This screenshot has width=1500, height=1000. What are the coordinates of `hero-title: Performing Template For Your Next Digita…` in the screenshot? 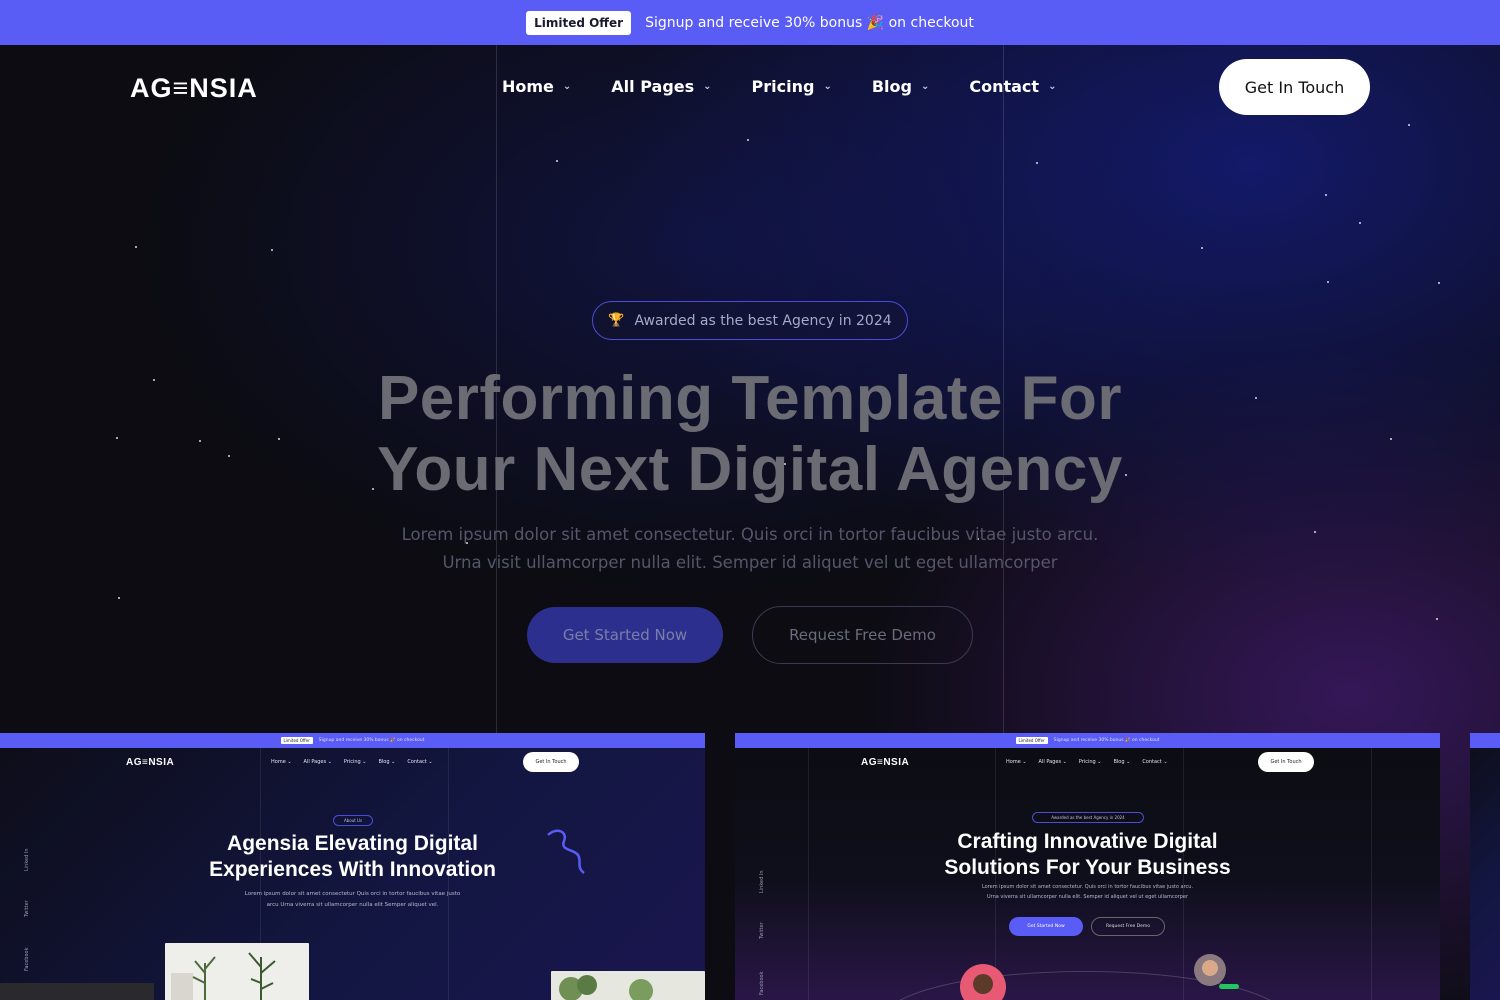 It's located at (750, 434).